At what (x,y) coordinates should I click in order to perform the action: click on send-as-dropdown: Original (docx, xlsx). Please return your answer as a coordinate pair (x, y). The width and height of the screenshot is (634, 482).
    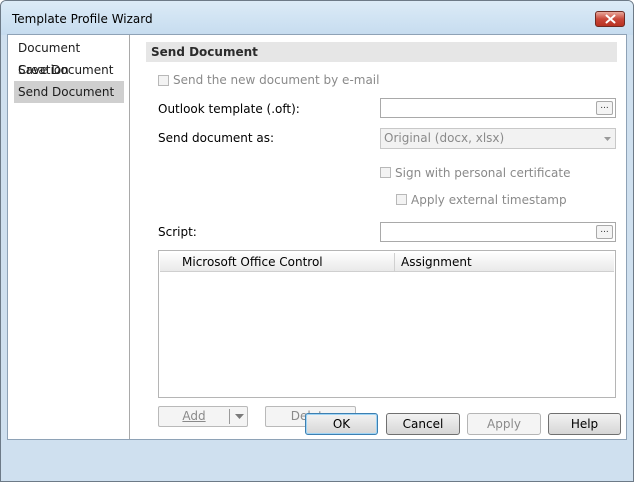
    Looking at the image, I should click on (498, 138).